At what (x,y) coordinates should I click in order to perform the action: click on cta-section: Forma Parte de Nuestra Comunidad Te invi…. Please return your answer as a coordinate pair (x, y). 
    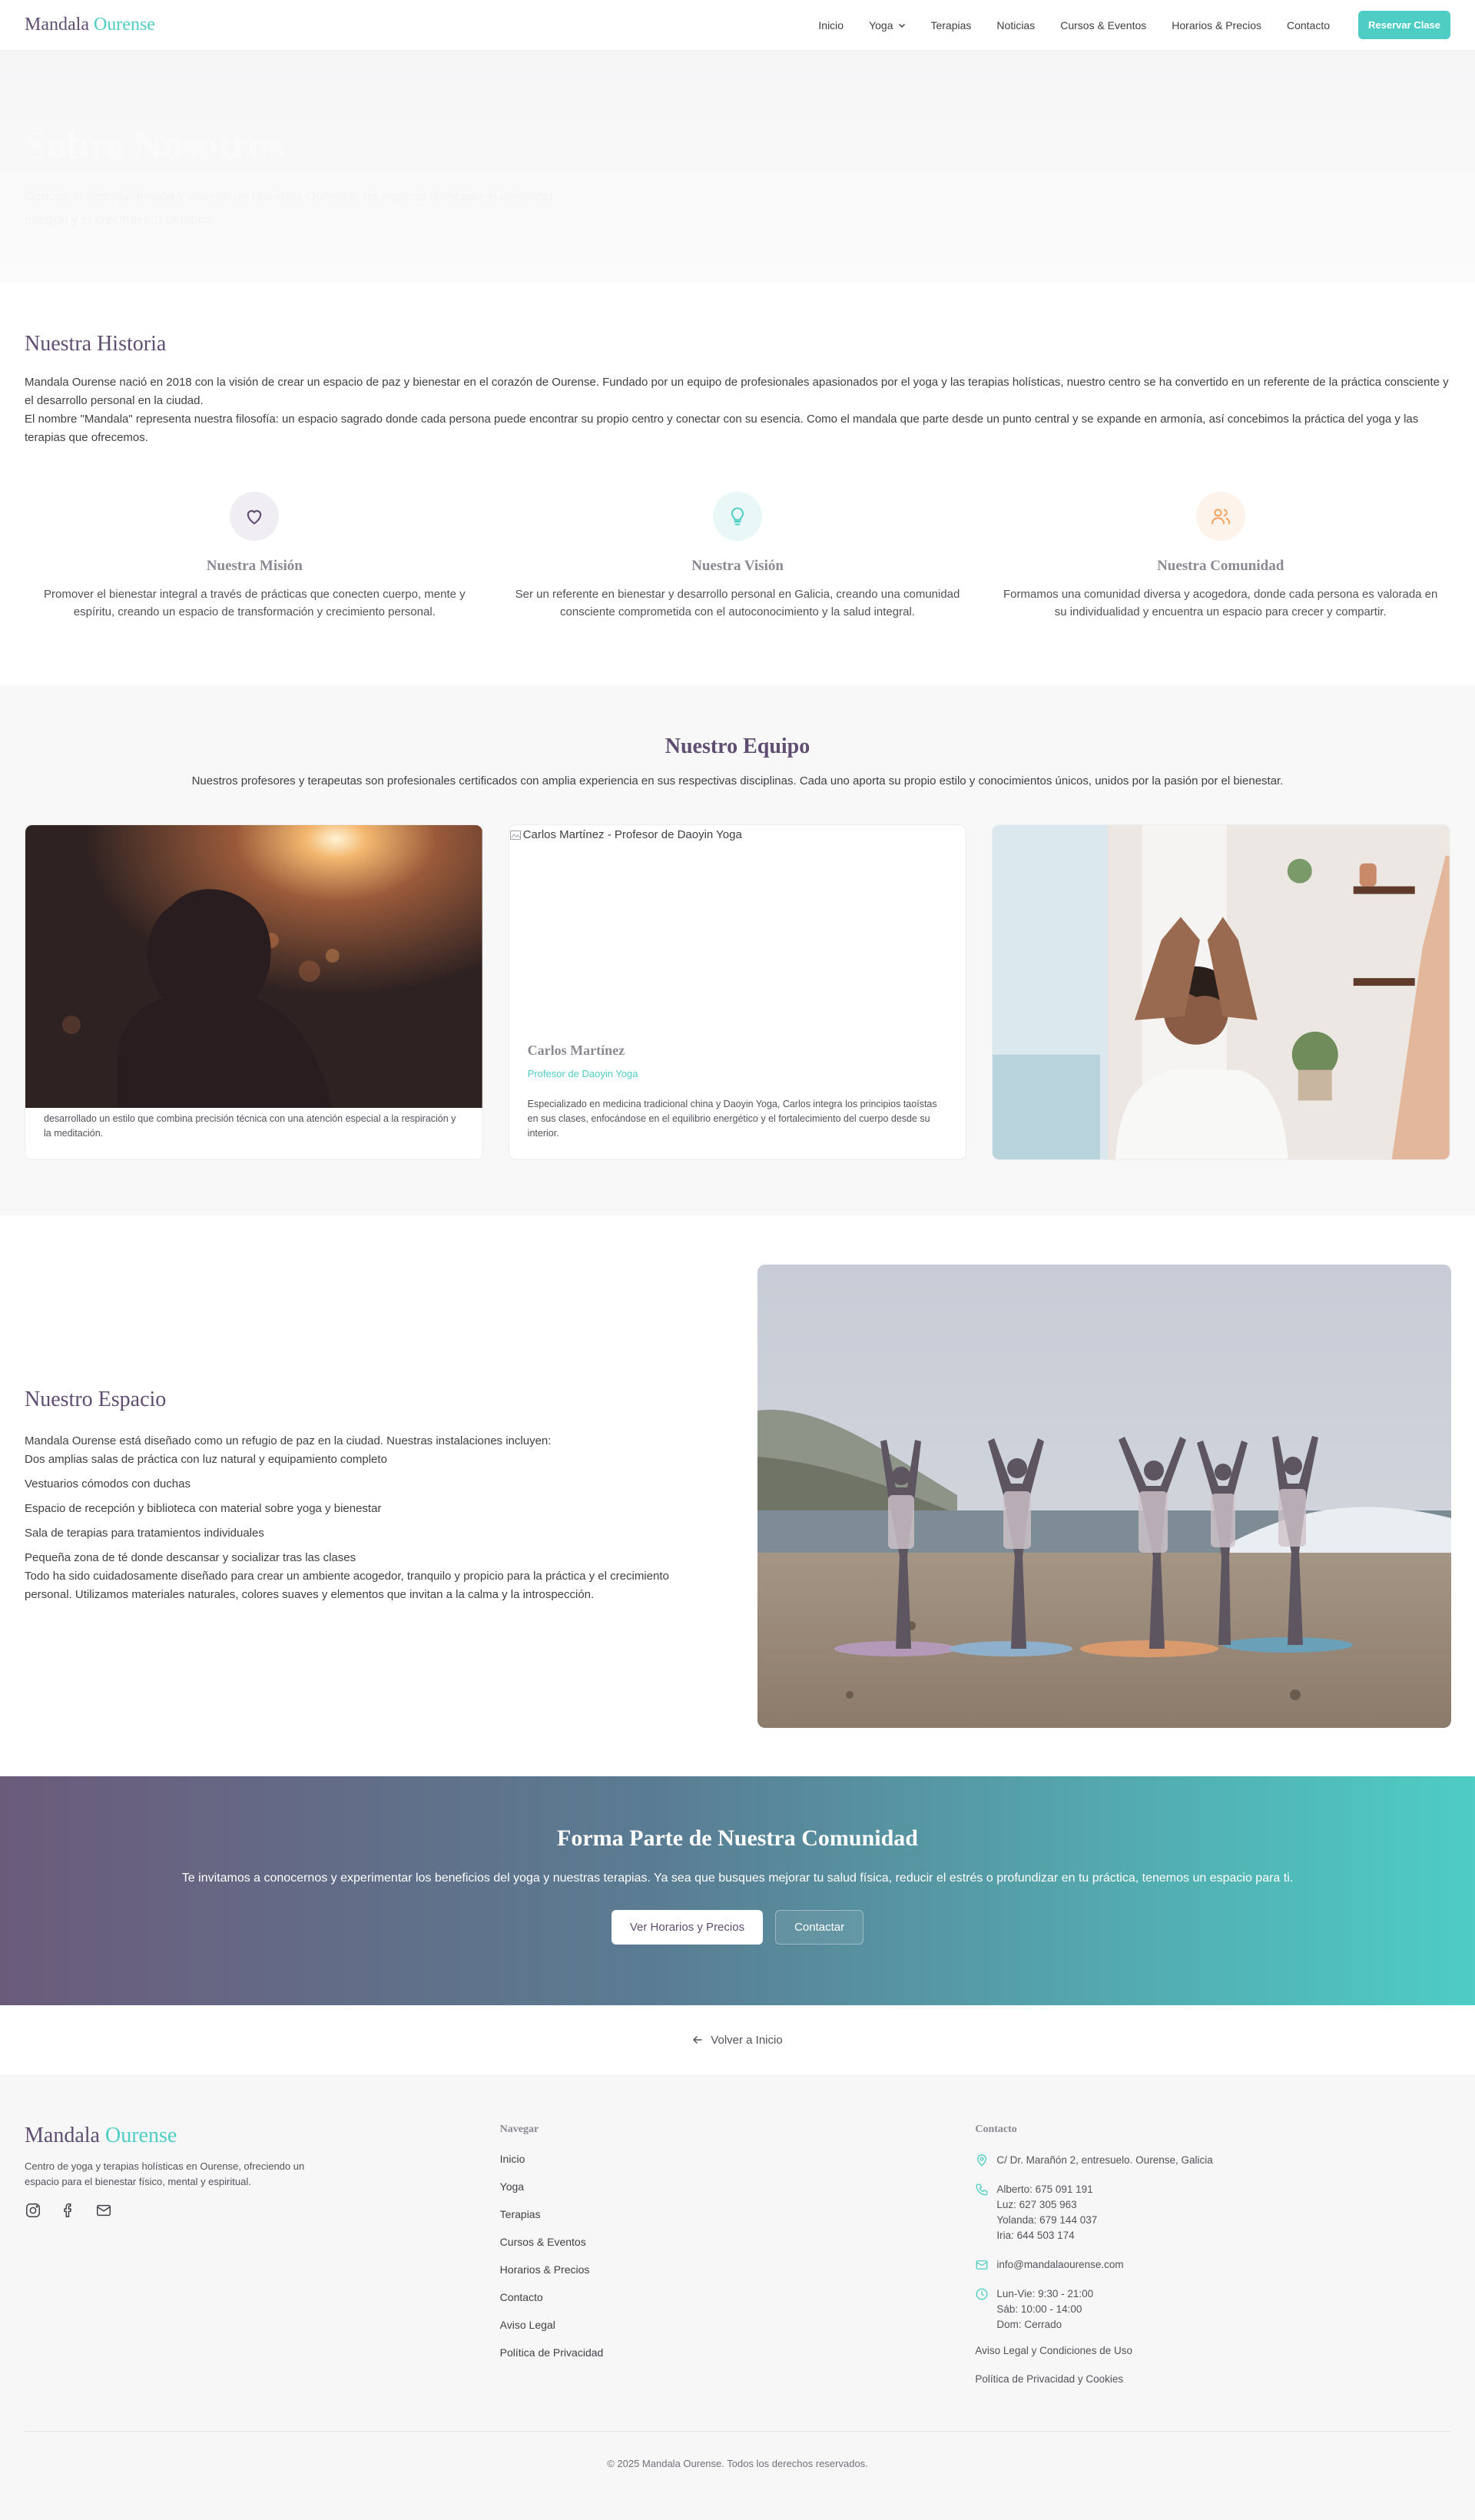
    Looking at the image, I should click on (737, 1890).